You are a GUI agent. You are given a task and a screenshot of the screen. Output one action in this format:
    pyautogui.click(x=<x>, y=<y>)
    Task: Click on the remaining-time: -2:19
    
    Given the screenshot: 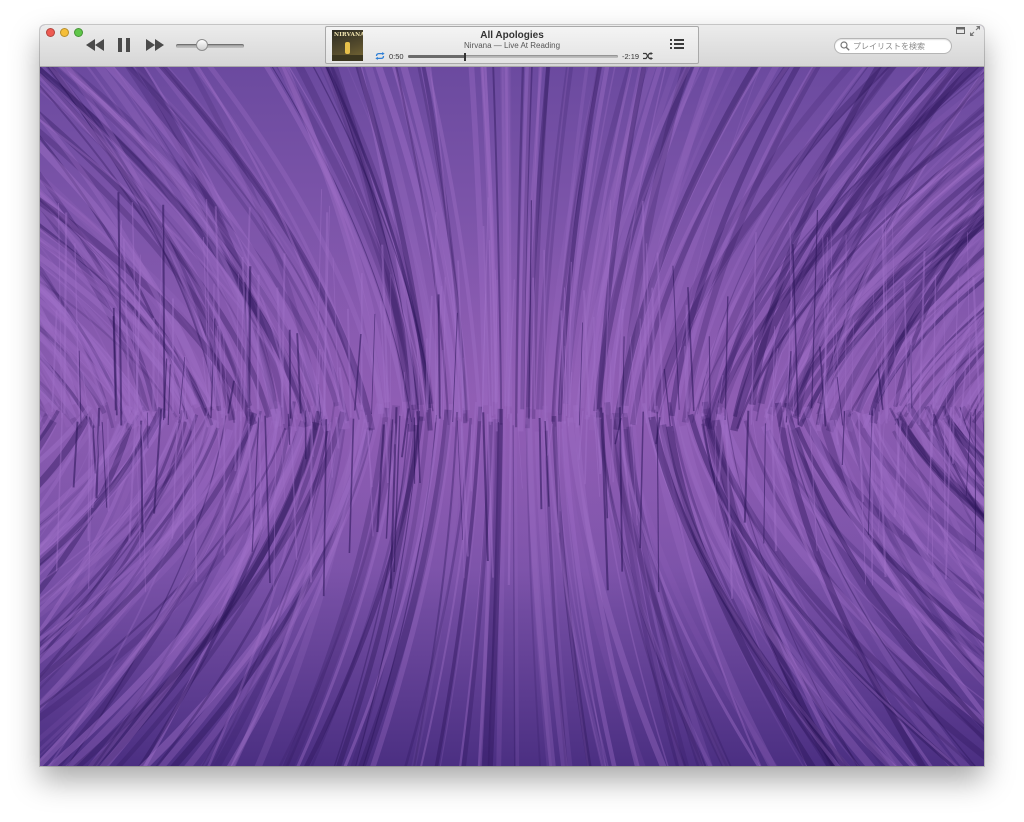 What is the action you would take?
    pyautogui.click(x=631, y=56)
    